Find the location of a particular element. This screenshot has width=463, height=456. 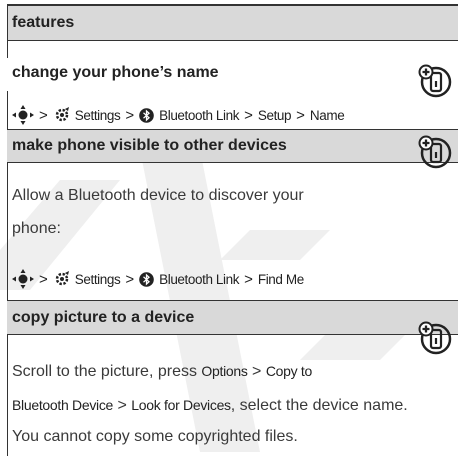

section-change-name: change your phone’s name is located at coordinates (232, 74).